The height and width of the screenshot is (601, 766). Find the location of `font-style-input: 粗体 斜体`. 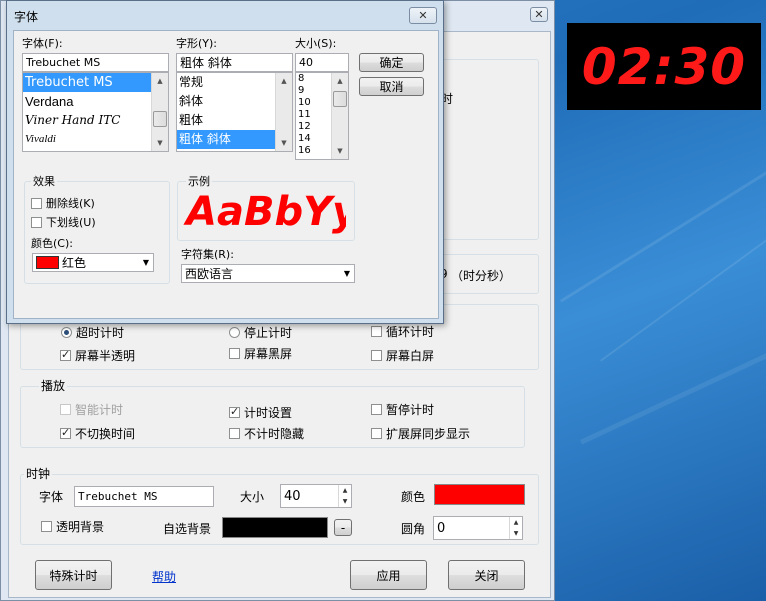

font-style-input: 粗体 斜体 is located at coordinates (234, 62).